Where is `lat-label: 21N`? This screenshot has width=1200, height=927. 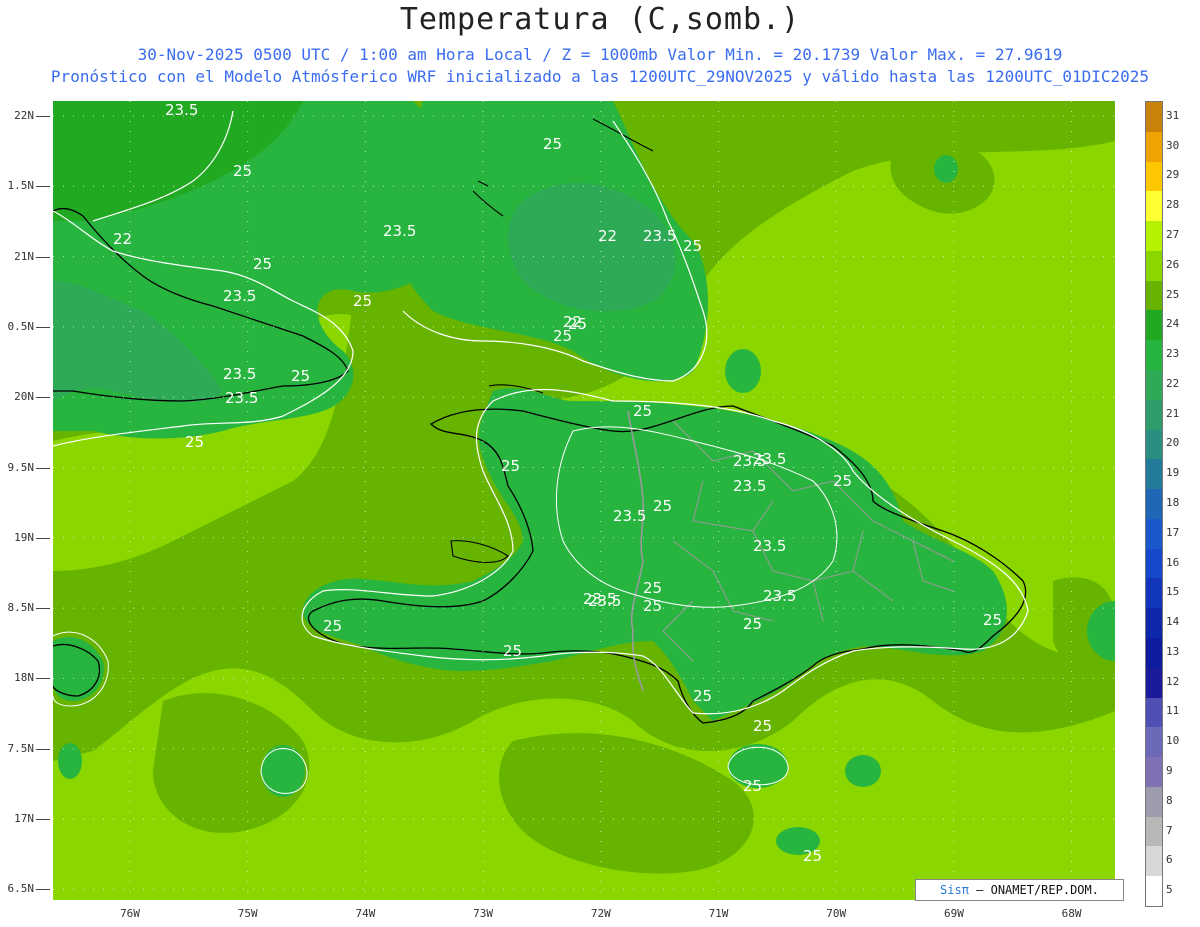
lat-label: 21N is located at coordinates (24, 256).